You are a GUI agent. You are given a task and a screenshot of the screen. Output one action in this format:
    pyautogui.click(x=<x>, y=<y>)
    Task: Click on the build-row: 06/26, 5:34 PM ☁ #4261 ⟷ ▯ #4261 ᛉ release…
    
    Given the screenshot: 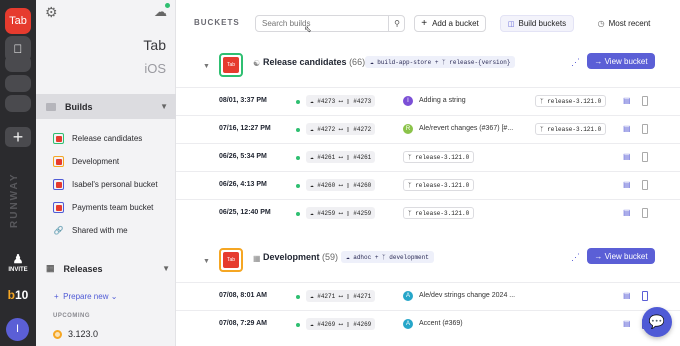 What is the action you would take?
    pyautogui.click(x=428, y=157)
    